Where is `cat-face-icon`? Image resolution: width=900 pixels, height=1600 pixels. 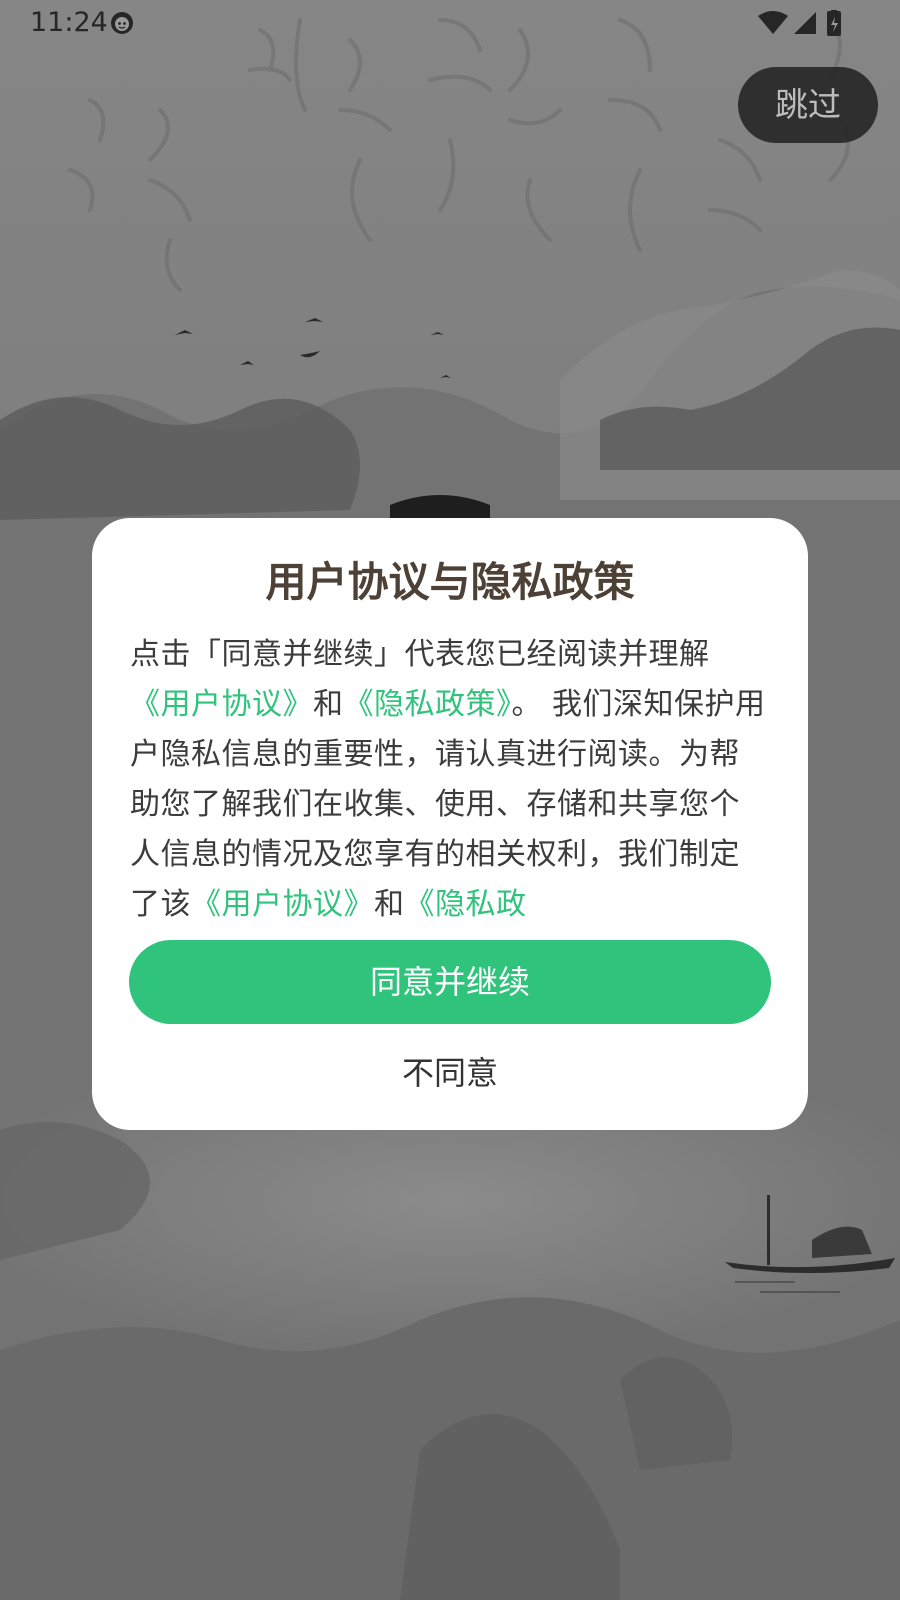
cat-face-icon is located at coordinates (122, 23).